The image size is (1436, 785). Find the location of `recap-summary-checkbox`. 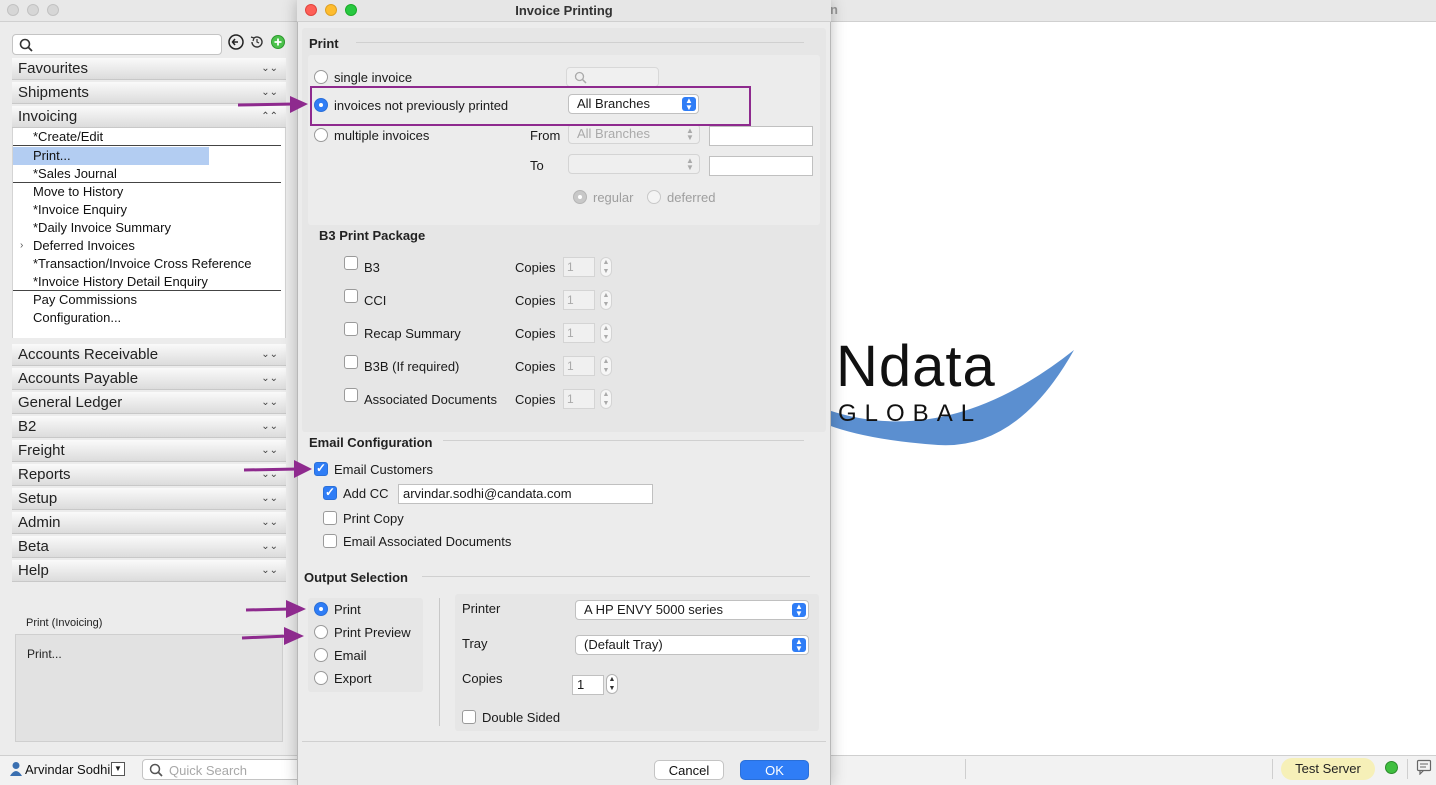

recap-summary-checkbox is located at coordinates (351, 329).